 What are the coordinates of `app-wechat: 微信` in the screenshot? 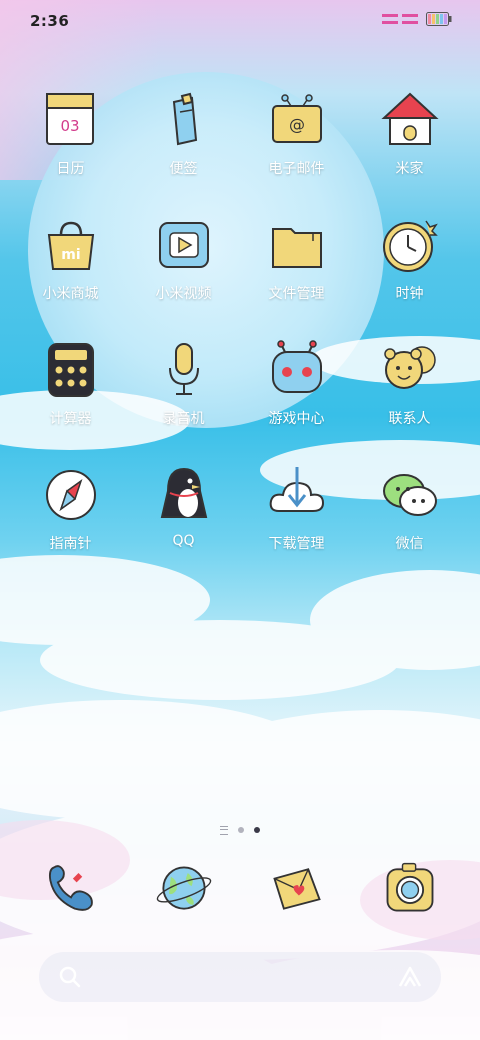 It's located at (409, 508).